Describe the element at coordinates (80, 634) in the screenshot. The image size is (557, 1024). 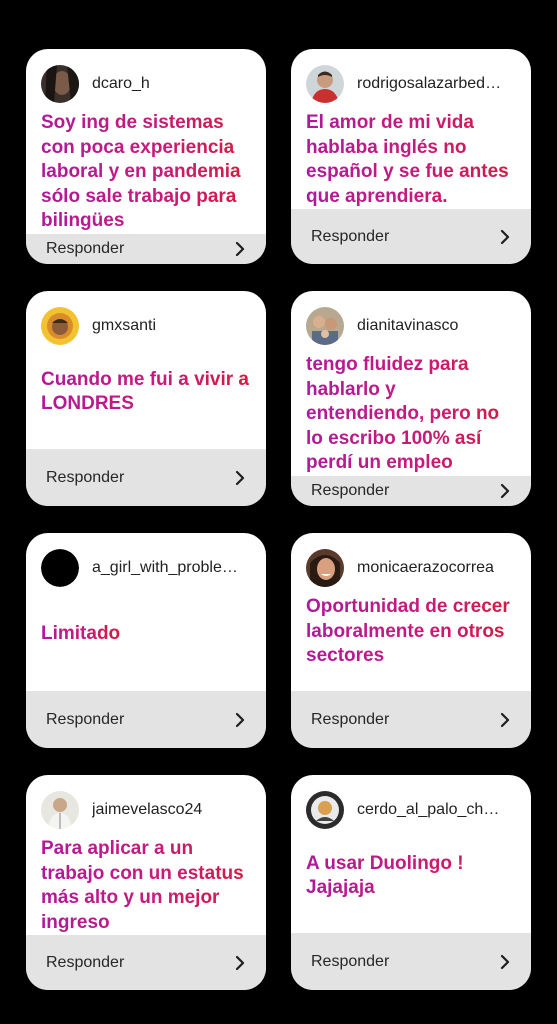
I see `answer-text: Limitado` at that location.